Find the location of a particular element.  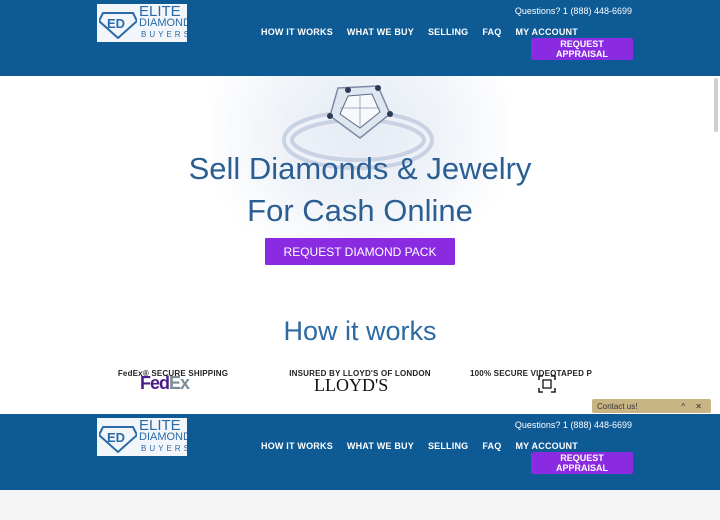

request-diamond-pack-button: REQUEST DIAMOND PACK is located at coordinates (360, 251).